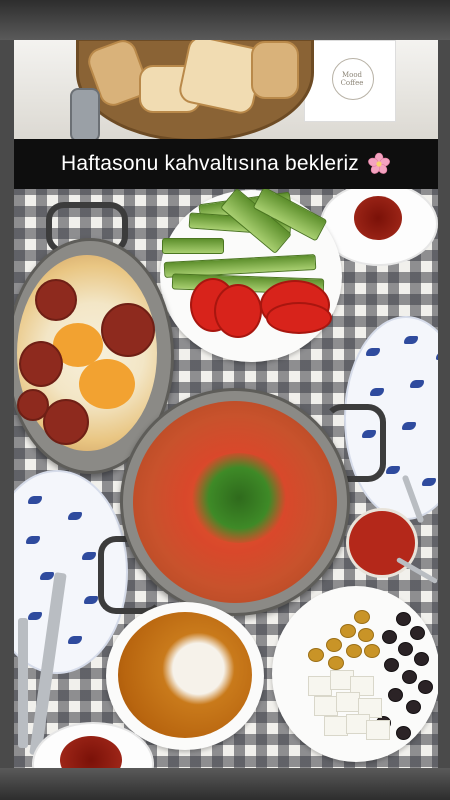 The width and height of the screenshot is (450, 800). I want to click on parsley-garnish, so click(239, 498).